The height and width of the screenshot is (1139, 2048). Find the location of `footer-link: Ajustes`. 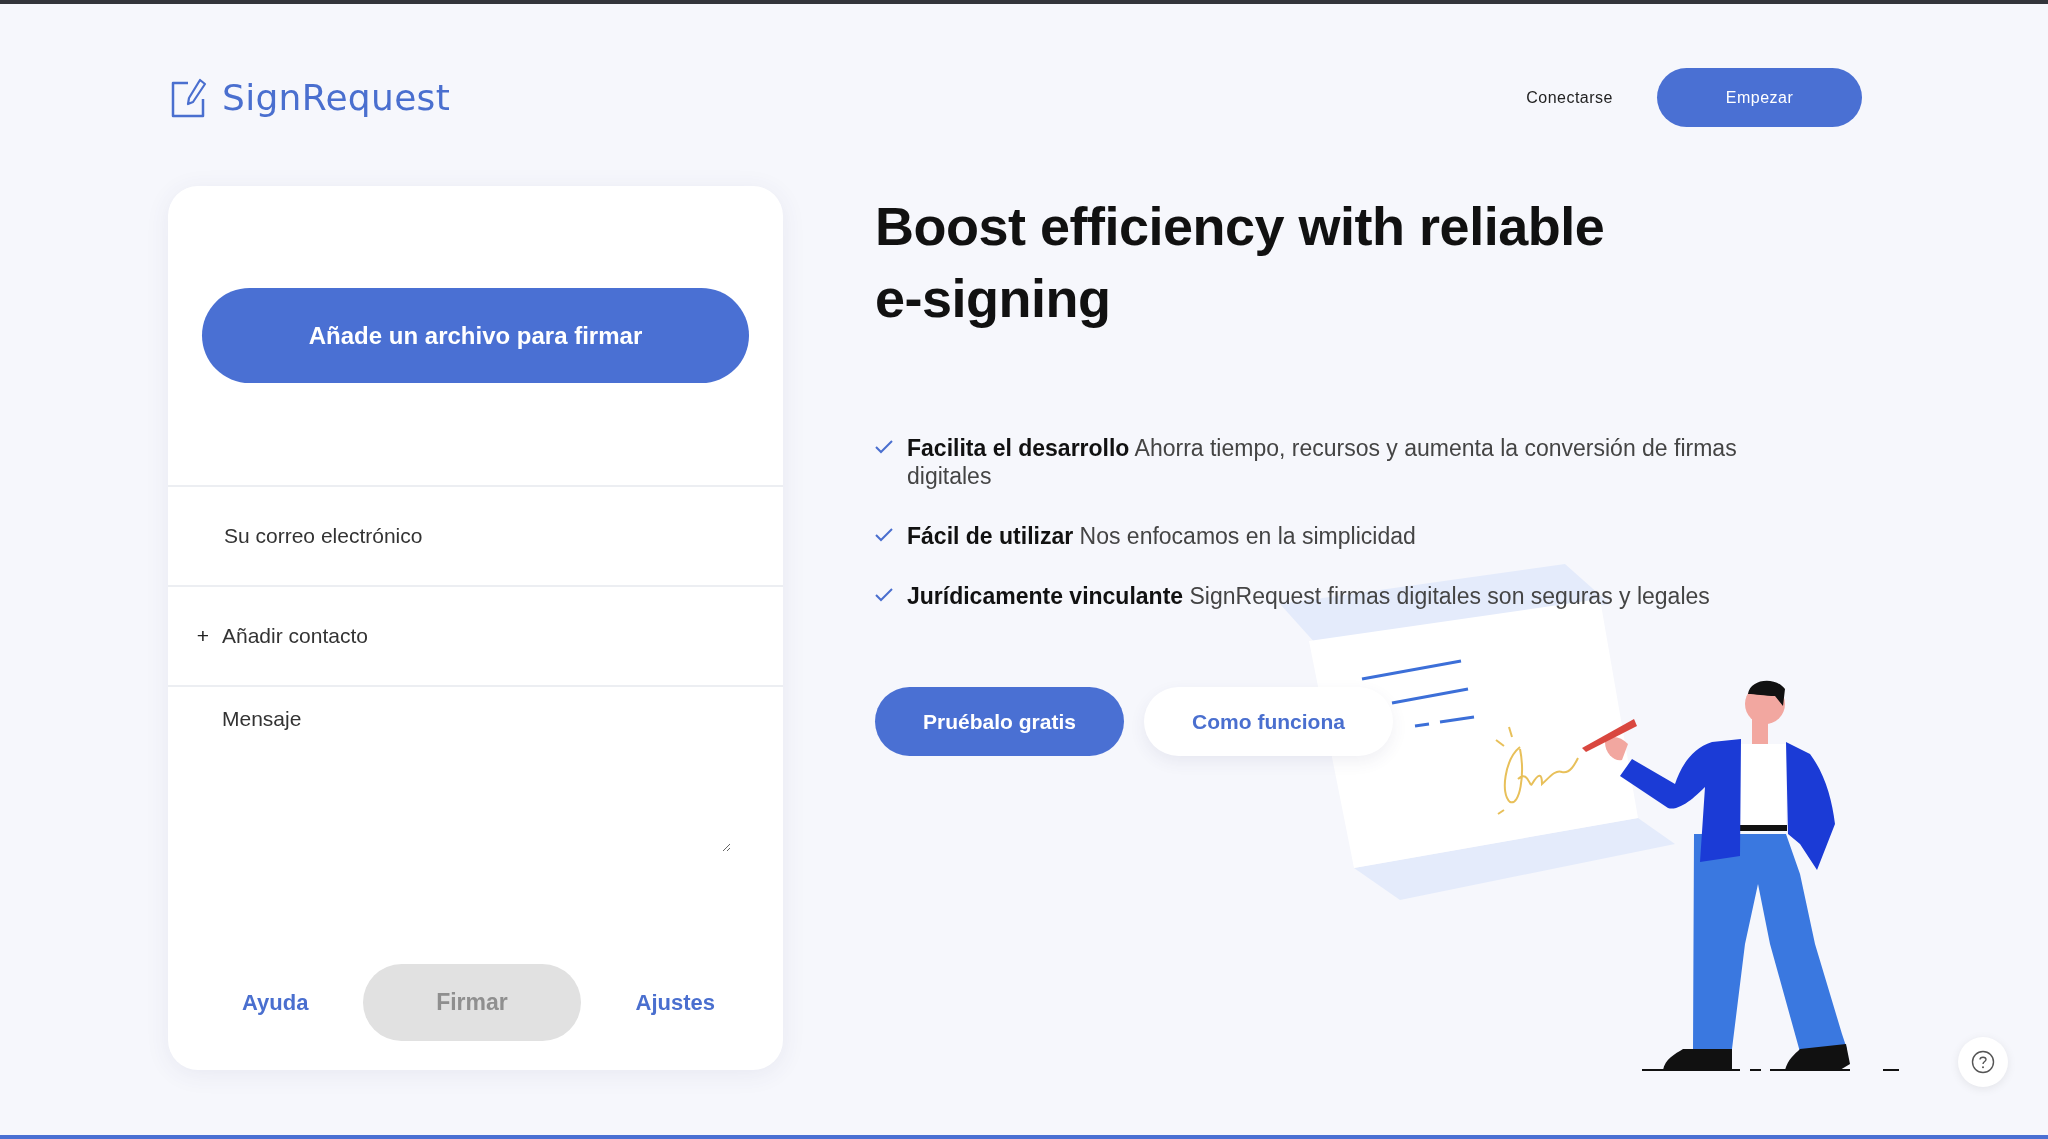

footer-link: Ajustes is located at coordinates (675, 1002).